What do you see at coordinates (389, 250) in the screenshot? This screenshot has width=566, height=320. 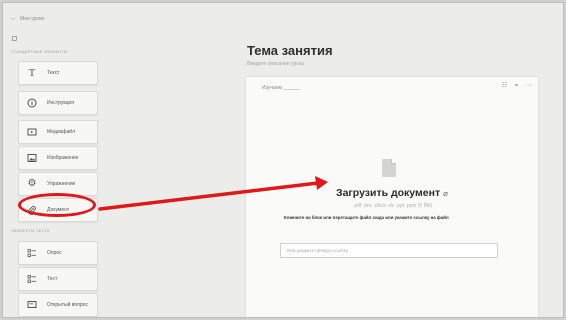 I see `url-input` at bounding box center [389, 250].